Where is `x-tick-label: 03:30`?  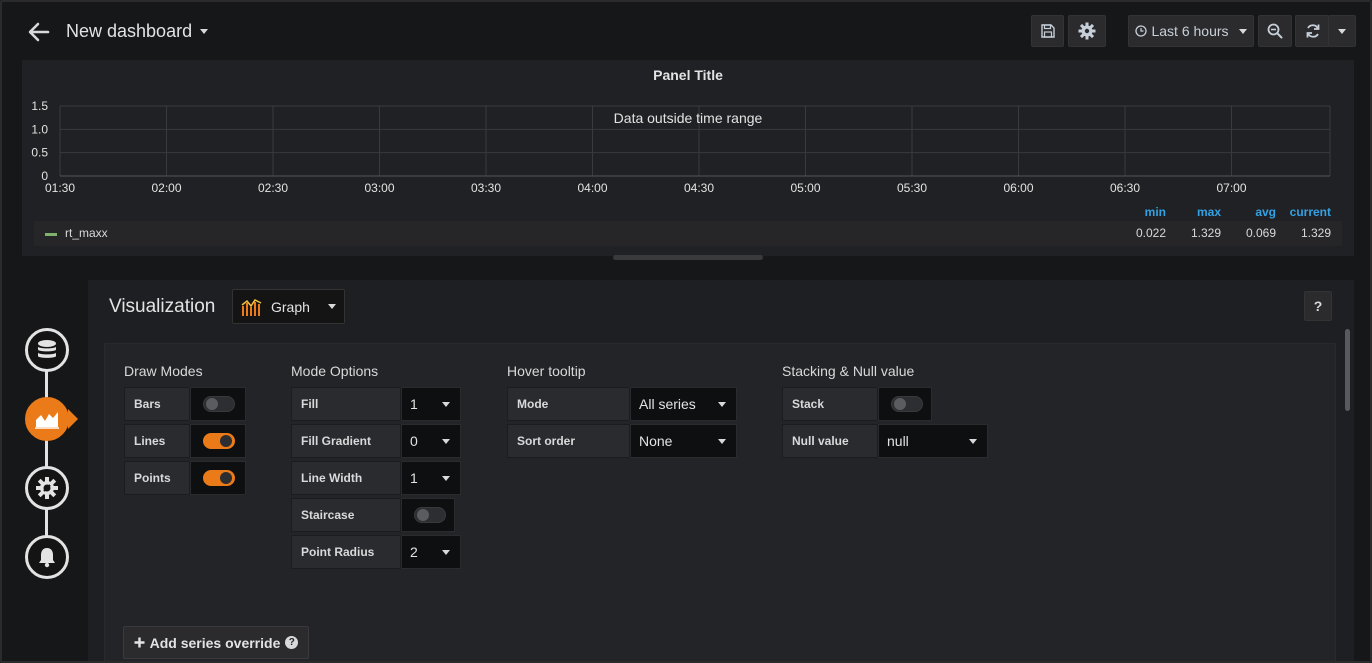
x-tick-label: 03:30 is located at coordinates (486, 188).